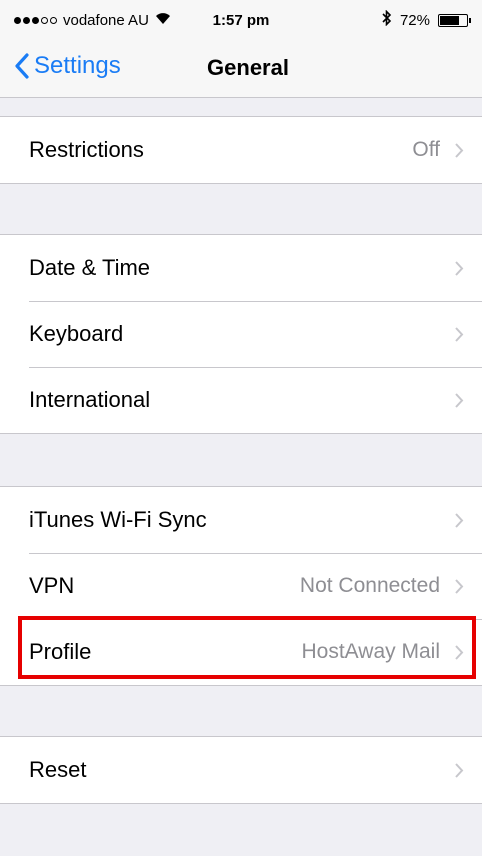 This screenshot has width=482, height=856. I want to click on row-reset: Reset, so click(241, 770).